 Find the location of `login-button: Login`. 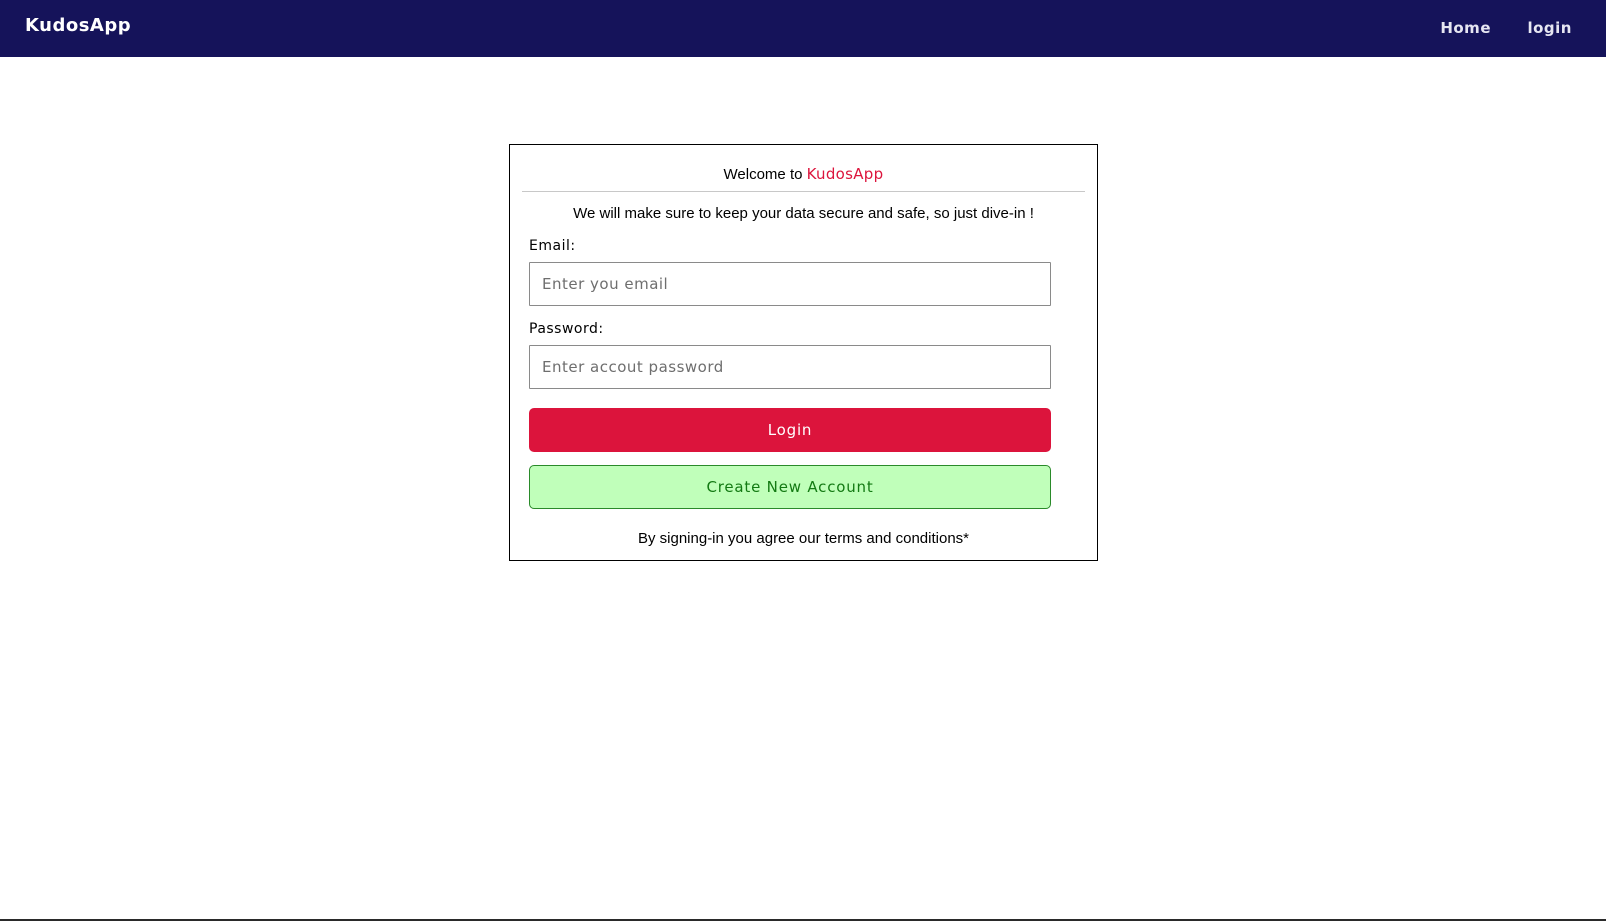

login-button: Login is located at coordinates (790, 430).